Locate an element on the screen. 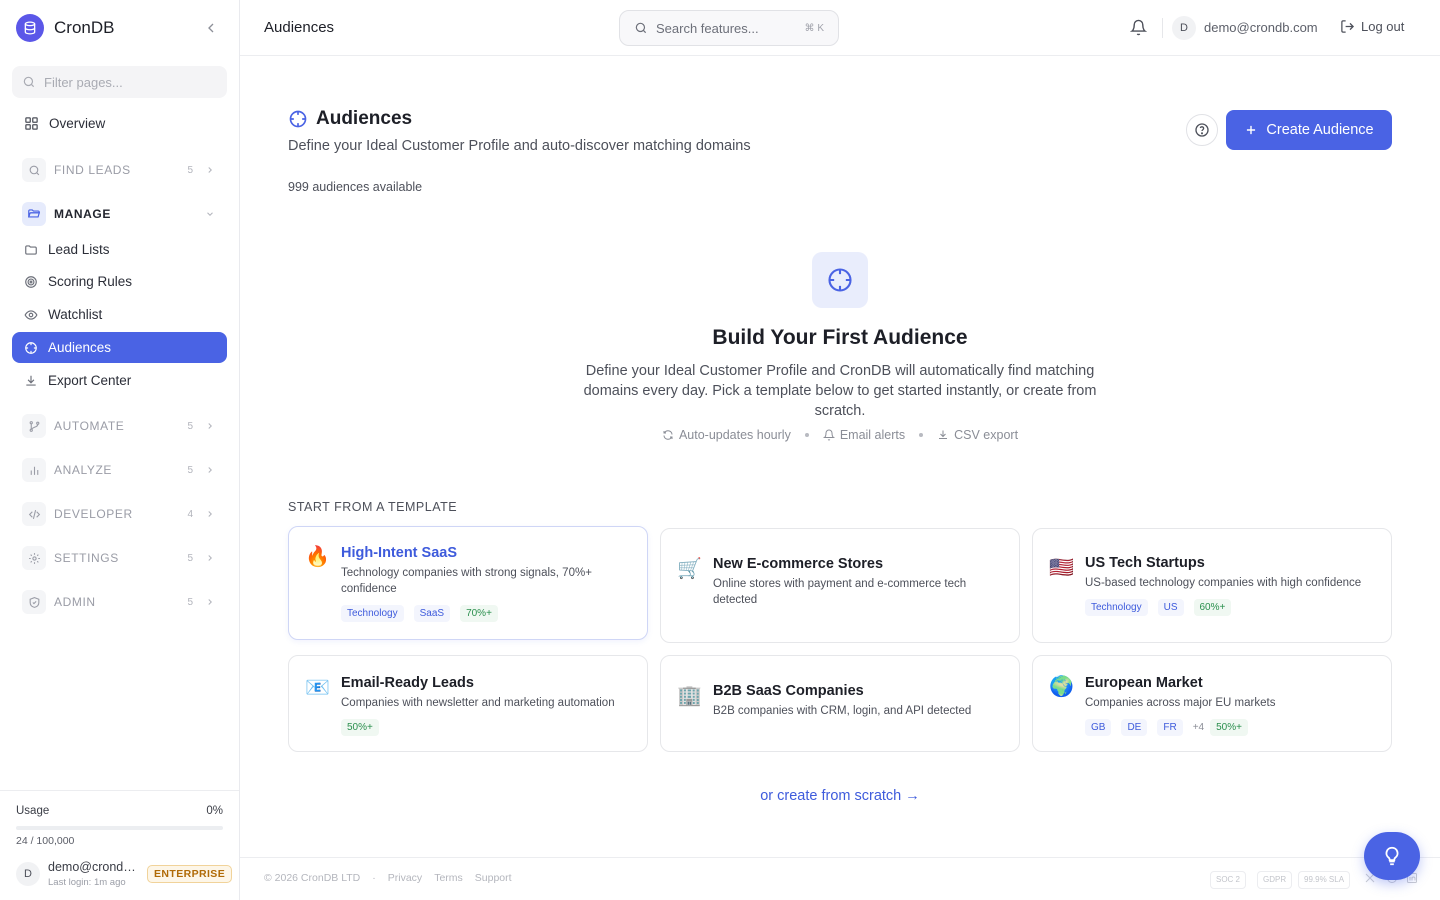  usage-row: Usage 0% is located at coordinates (119, 811).